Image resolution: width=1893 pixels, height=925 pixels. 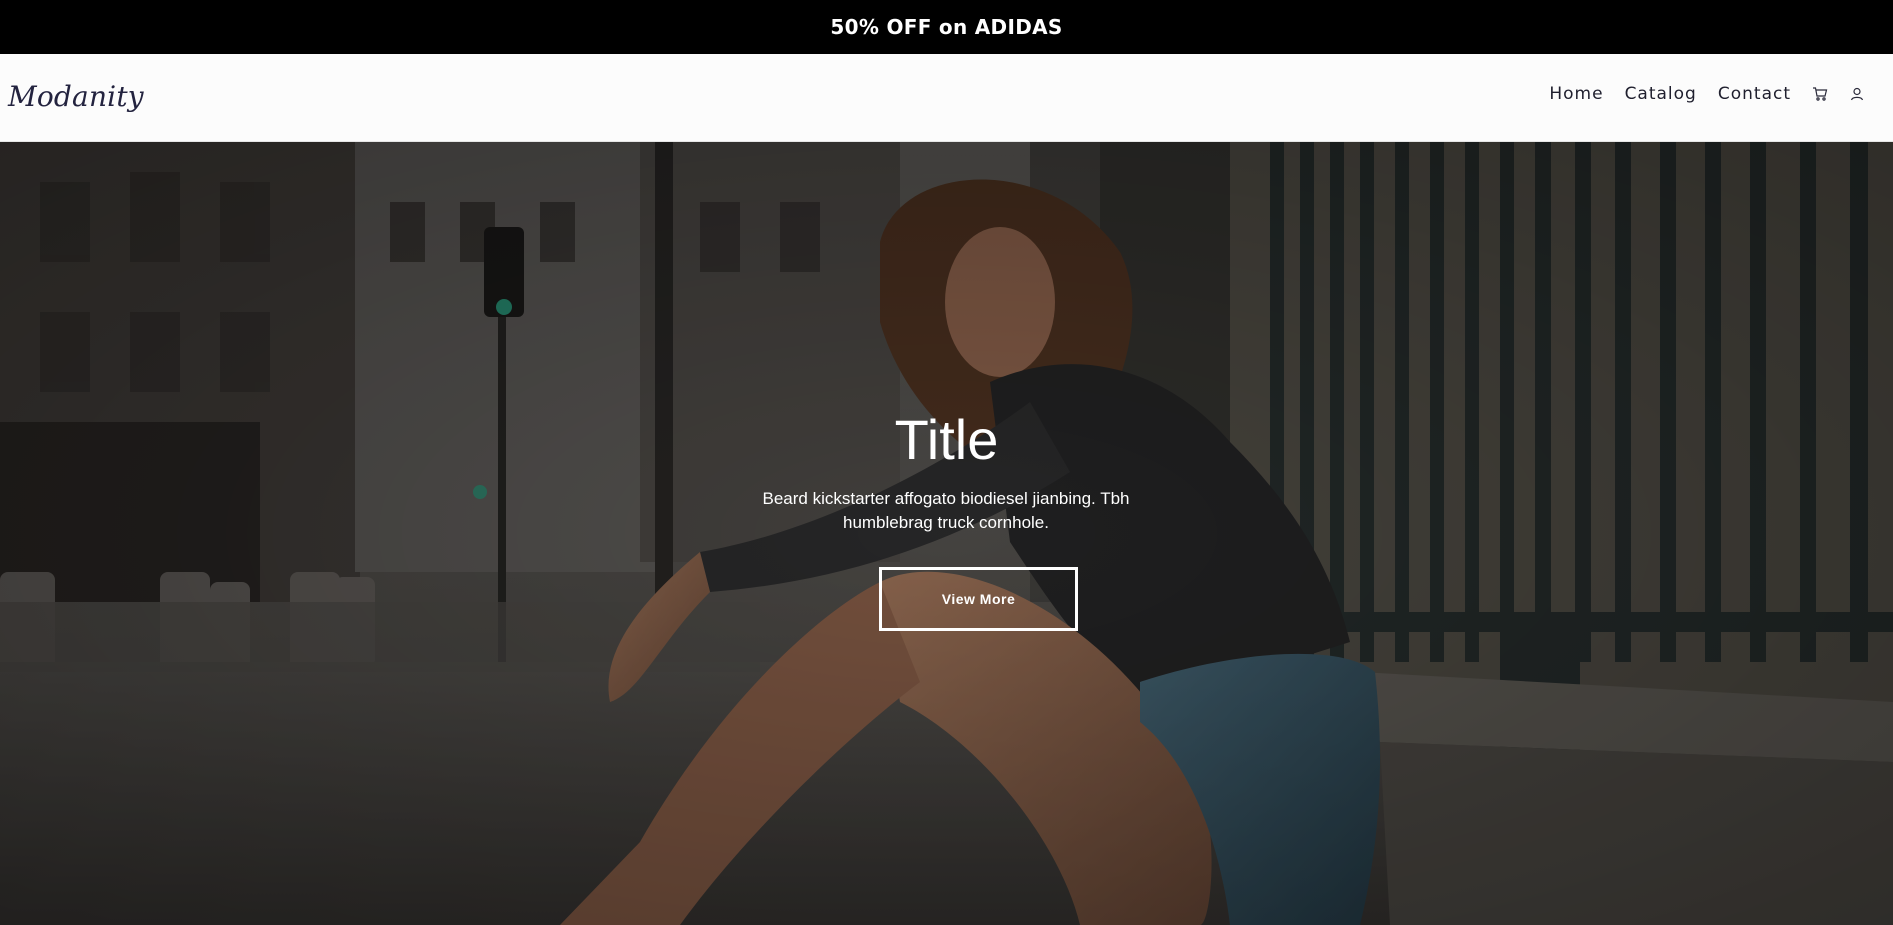 What do you see at coordinates (1754, 94) in the screenshot?
I see `nav-link-contact: Contact` at bounding box center [1754, 94].